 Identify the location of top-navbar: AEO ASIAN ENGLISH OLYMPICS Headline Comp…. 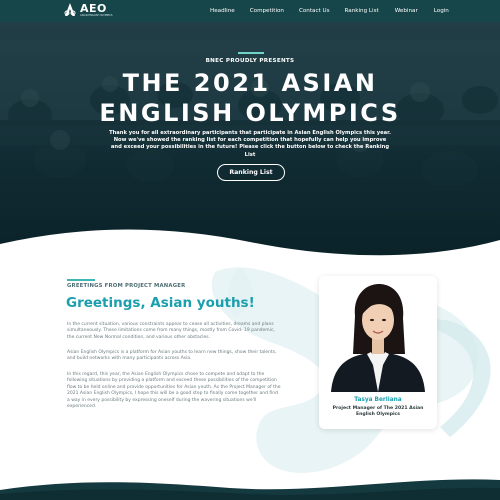
(250, 11).